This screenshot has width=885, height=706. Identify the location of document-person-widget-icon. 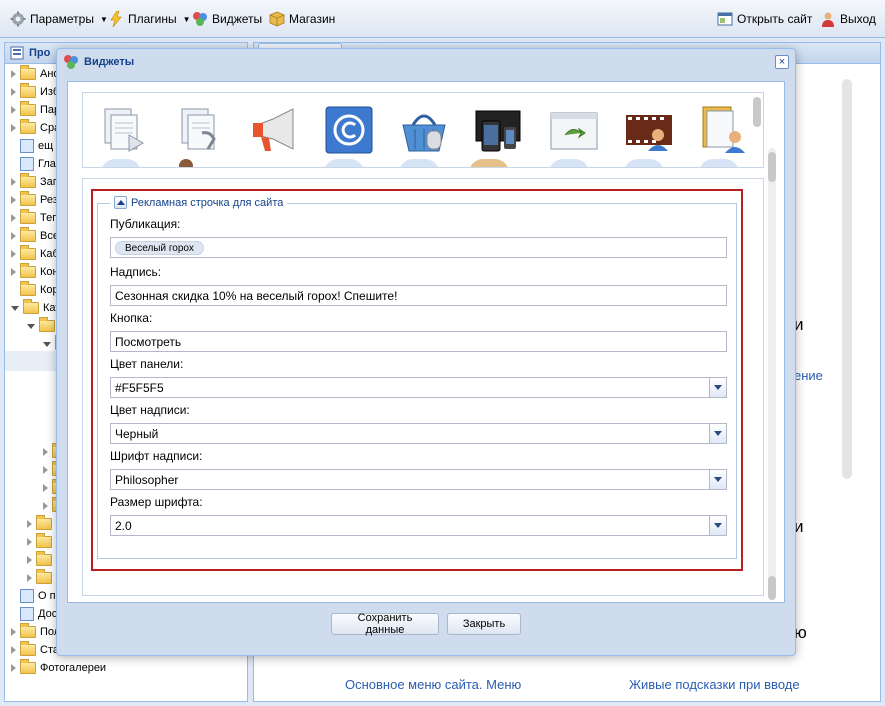
(724, 130).